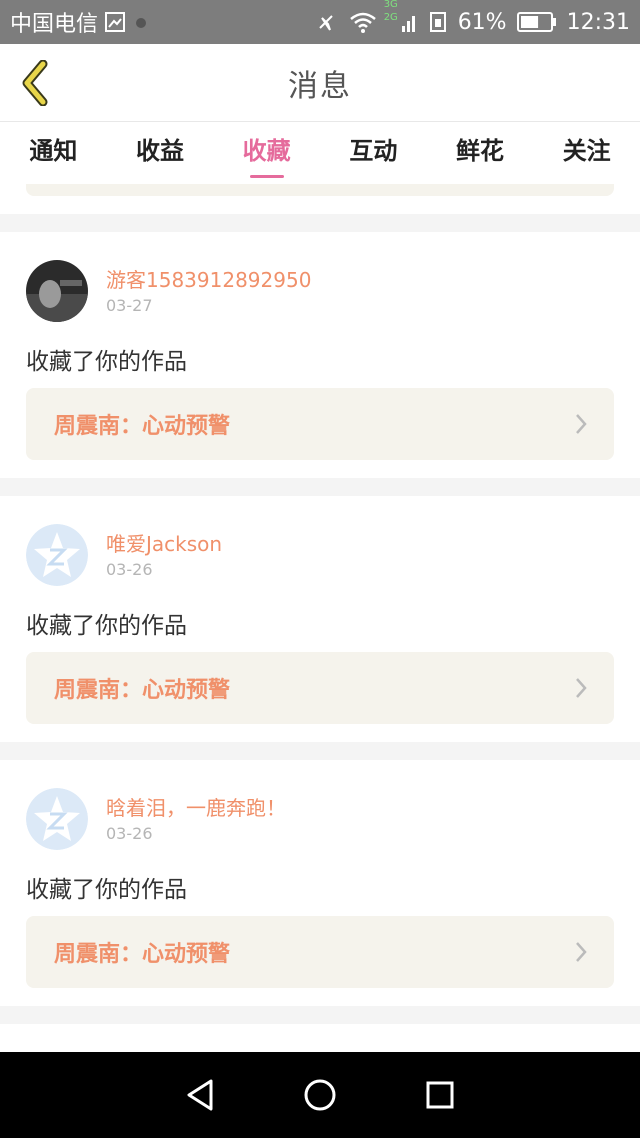 Image resolution: width=640 pixels, height=1138 pixels. I want to click on nav-back-button, so click(200, 1095).